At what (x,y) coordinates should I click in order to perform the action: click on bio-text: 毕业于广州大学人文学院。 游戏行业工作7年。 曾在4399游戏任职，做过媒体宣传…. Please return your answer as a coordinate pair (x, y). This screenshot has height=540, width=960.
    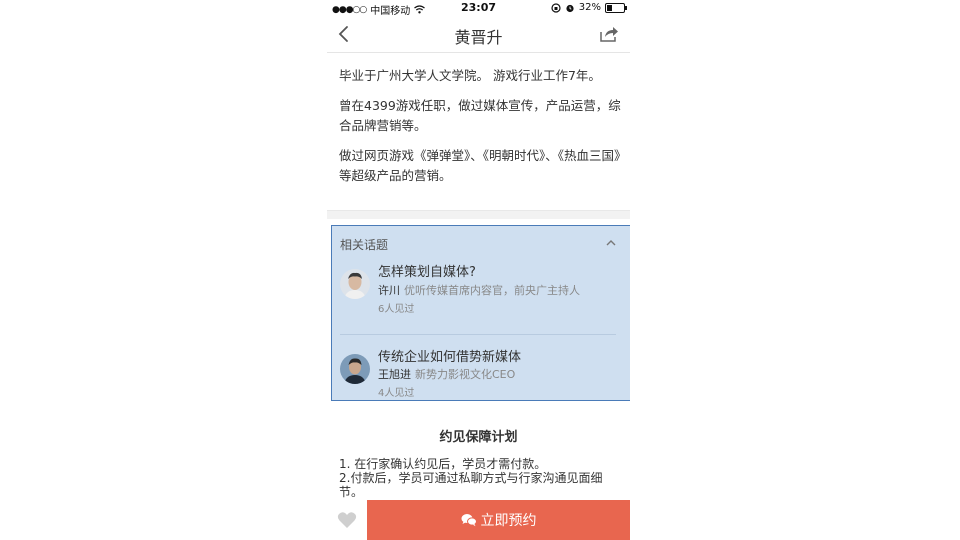
    Looking at the image, I should click on (481, 131).